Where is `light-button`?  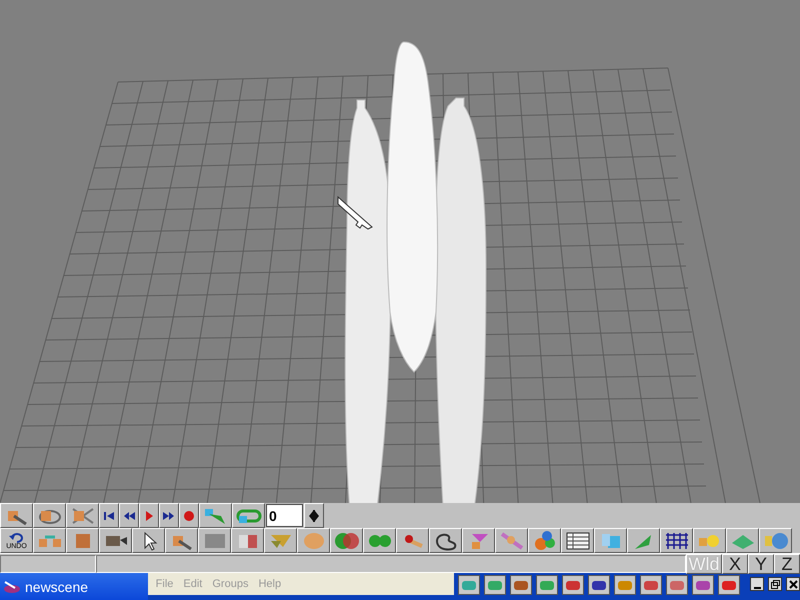
light-button is located at coordinates (709, 540).